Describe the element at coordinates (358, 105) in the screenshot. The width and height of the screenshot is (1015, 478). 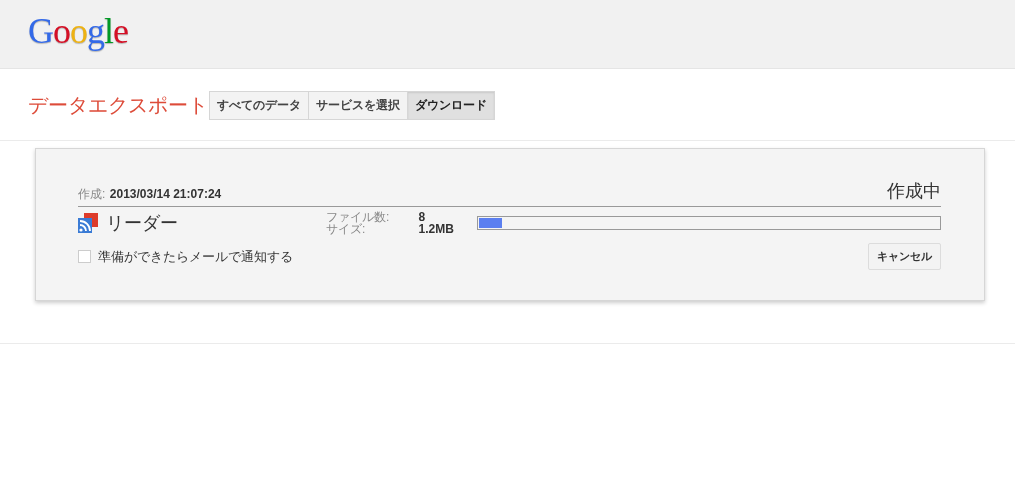
I see `tab: サービスを選択` at that location.